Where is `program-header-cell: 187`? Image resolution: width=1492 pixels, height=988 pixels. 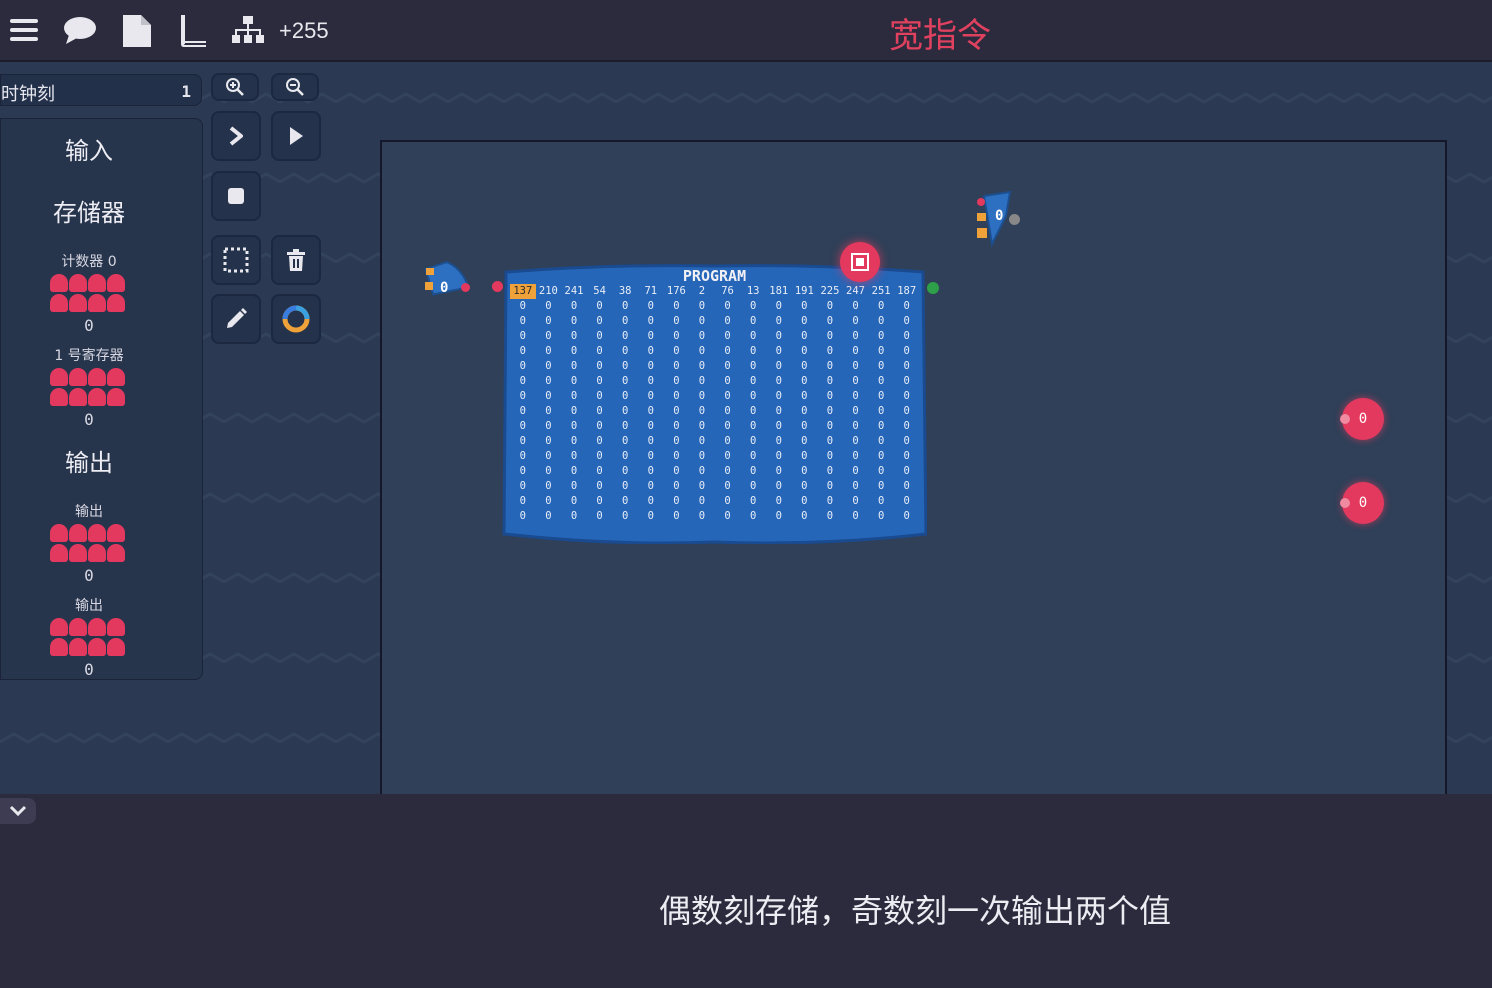
program-header-cell: 187 is located at coordinates (907, 291).